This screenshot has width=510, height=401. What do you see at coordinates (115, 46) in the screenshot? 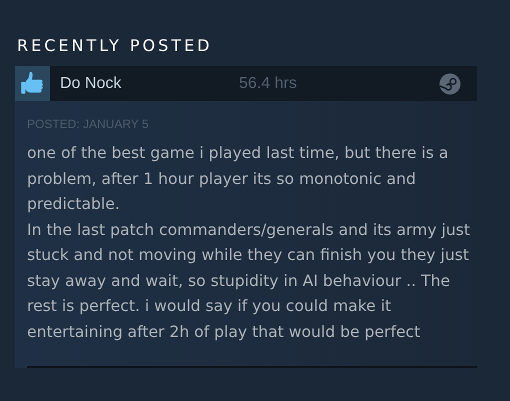
I see `section-title: RECENTLY POSTED` at bounding box center [115, 46].